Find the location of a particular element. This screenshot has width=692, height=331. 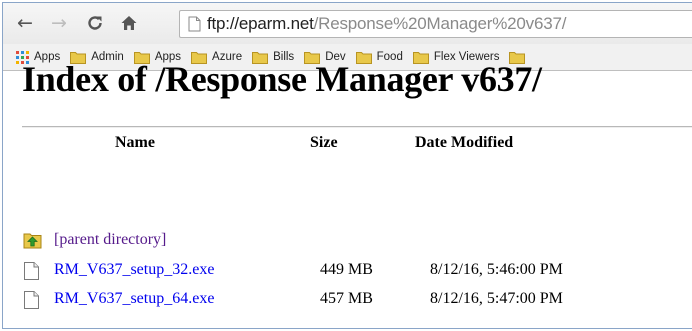

column-header-size: Size is located at coordinates (324, 142).